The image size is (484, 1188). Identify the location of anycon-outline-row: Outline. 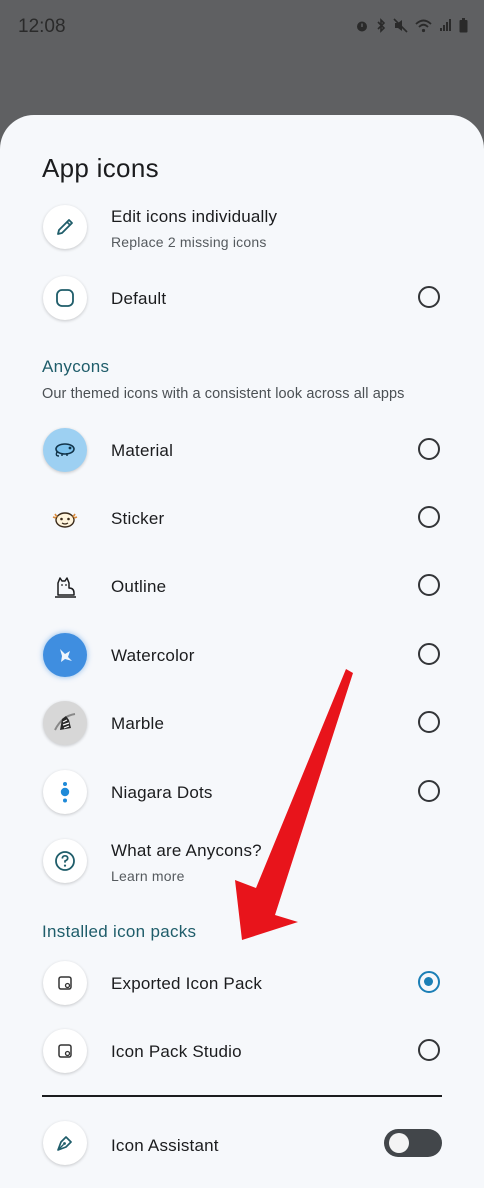
(242, 588).